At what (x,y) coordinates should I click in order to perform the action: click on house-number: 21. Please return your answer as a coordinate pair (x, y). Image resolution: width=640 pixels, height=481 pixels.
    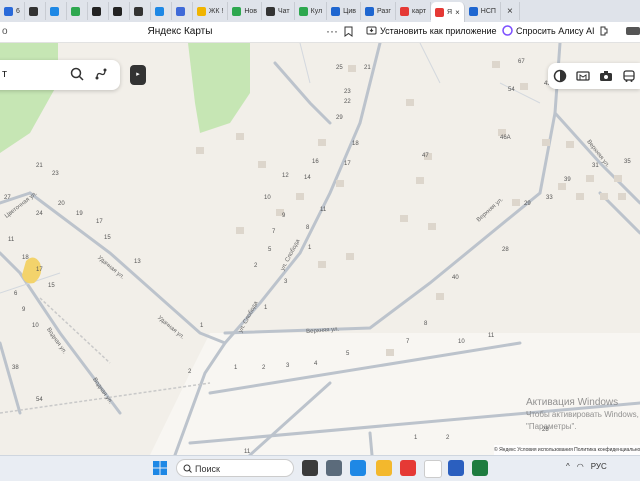
    Looking at the image, I should click on (367, 68).